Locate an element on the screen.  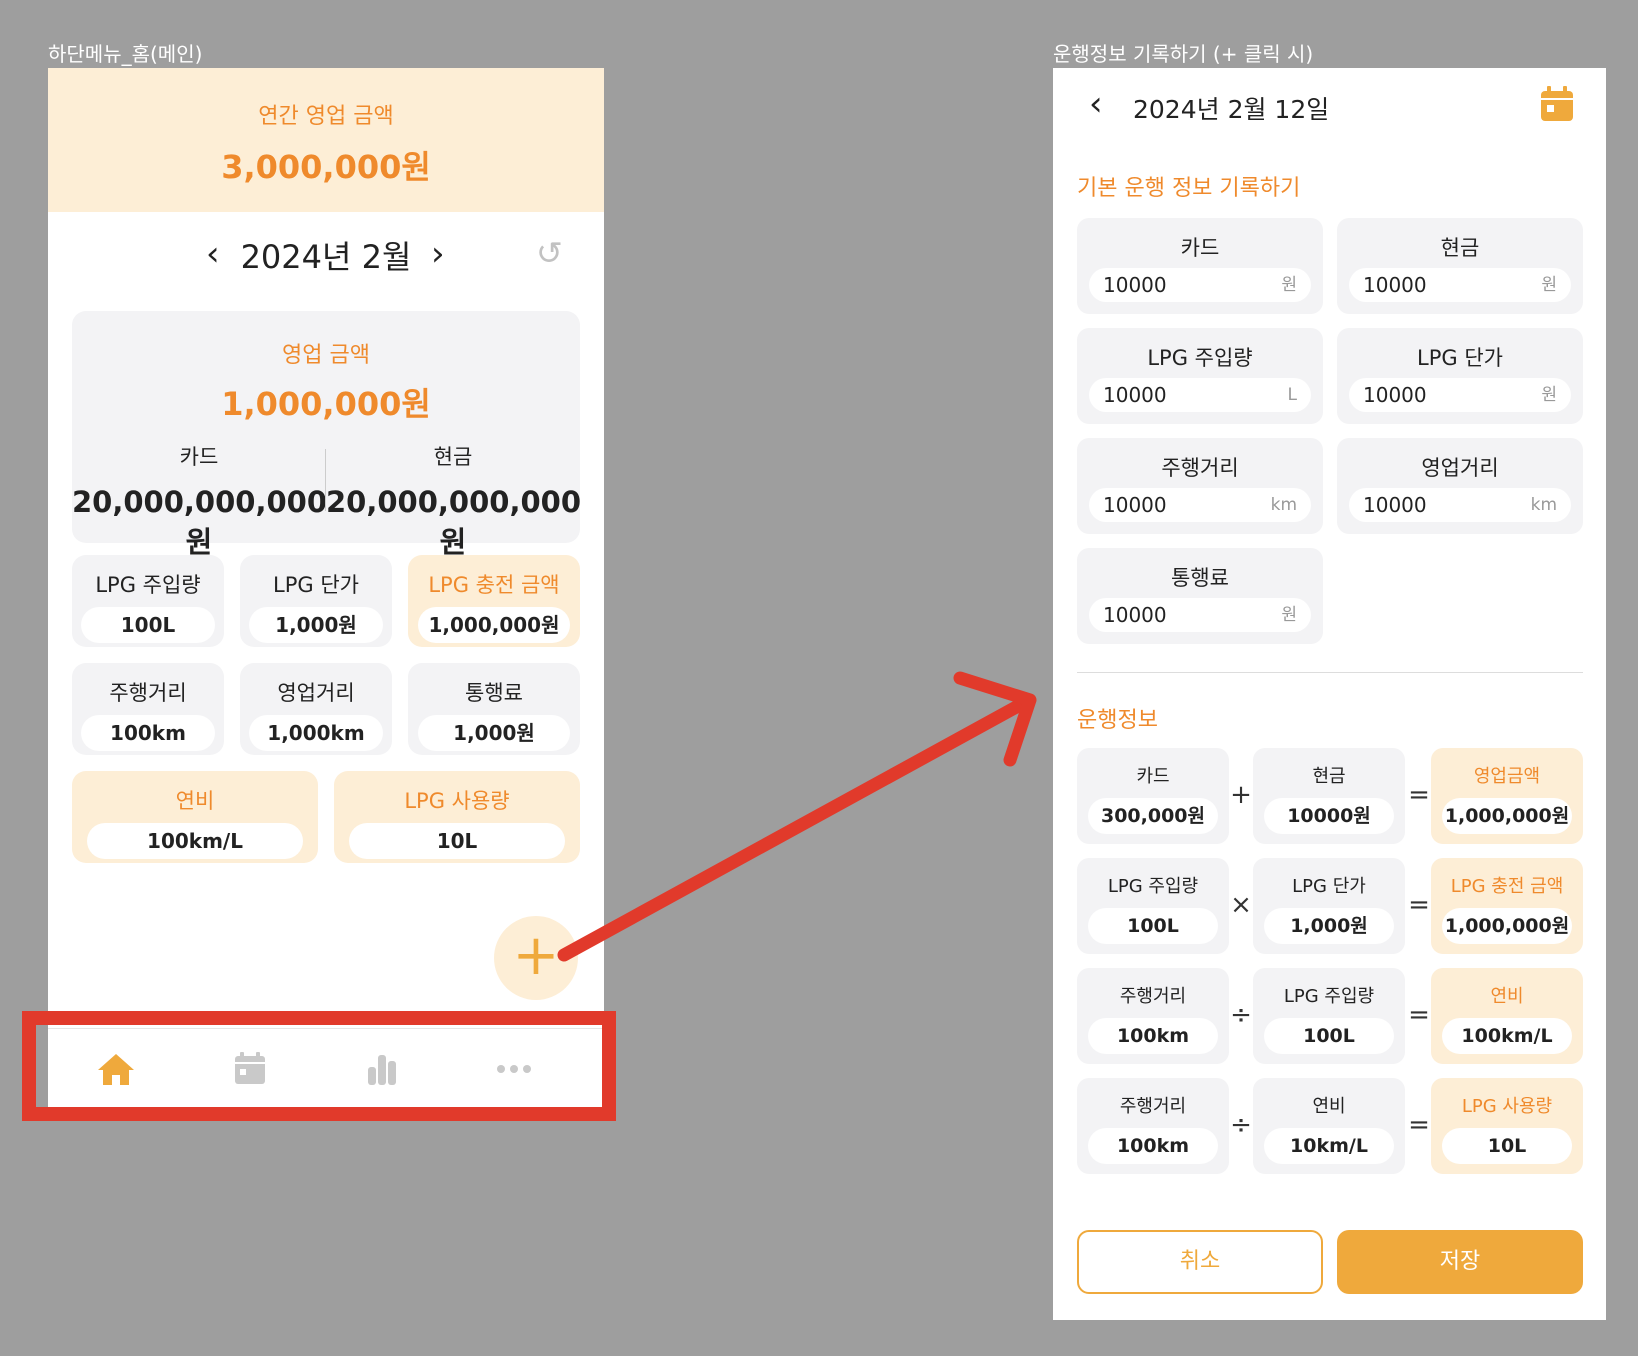
calc-value: 100km/L is located at coordinates (1507, 1036).